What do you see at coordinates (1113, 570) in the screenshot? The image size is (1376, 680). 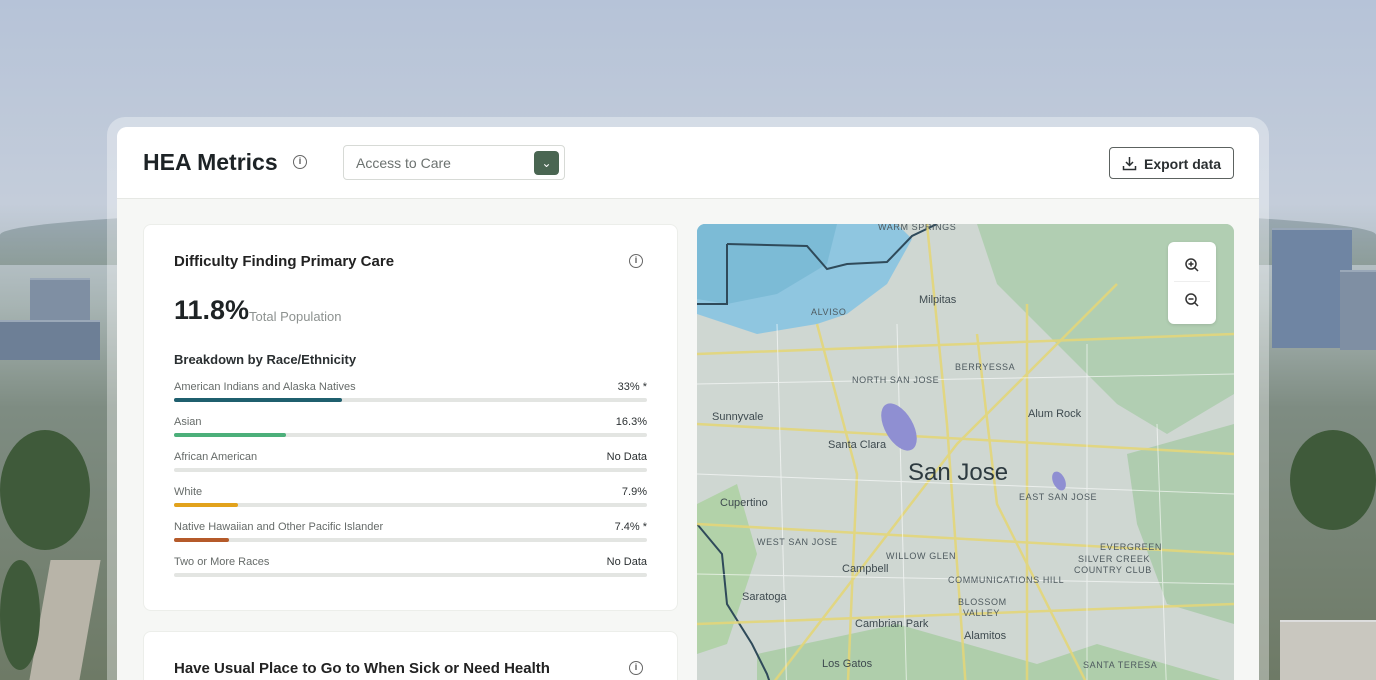 I see `map-label: COUNTRY CLUB` at bounding box center [1113, 570].